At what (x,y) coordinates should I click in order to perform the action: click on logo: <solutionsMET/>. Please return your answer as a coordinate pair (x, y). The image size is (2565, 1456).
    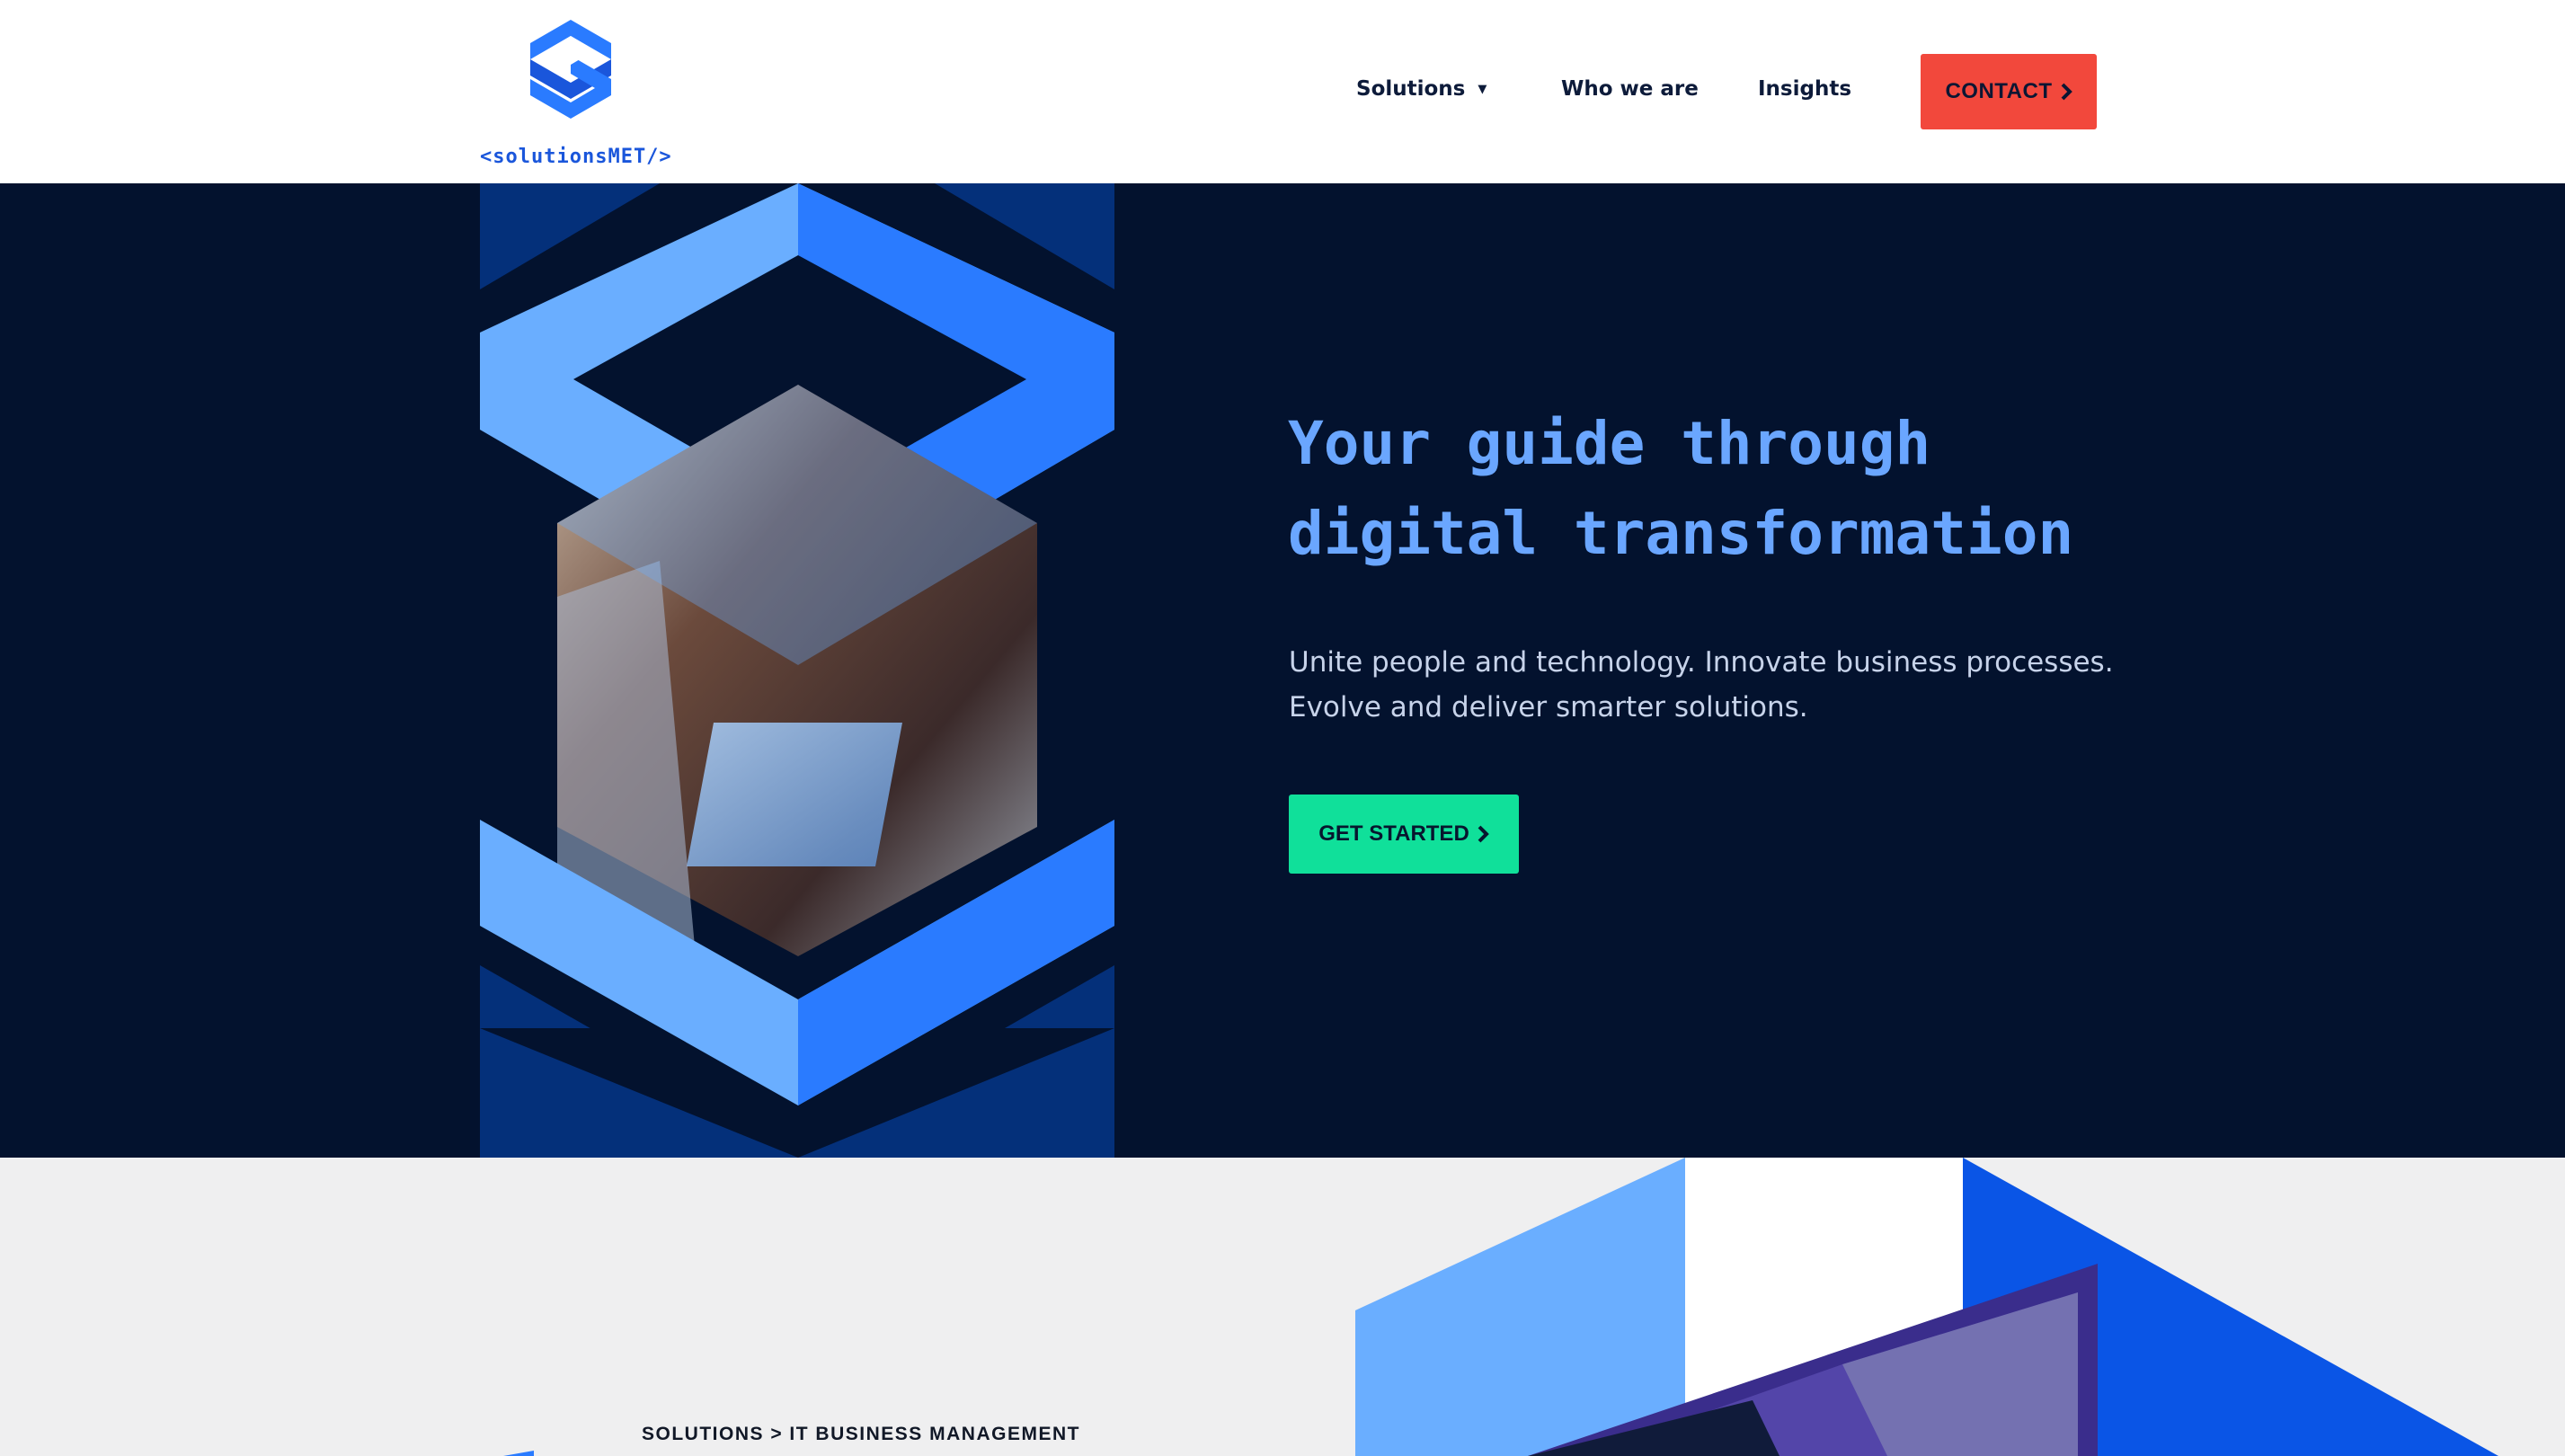
    Looking at the image, I should click on (575, 94).